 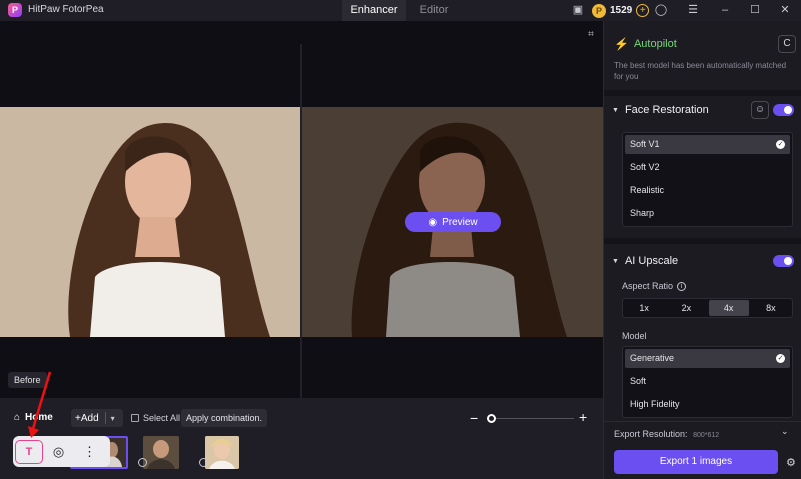 I want to click on maximize-icon: ☐, so click(x=755, y=10).